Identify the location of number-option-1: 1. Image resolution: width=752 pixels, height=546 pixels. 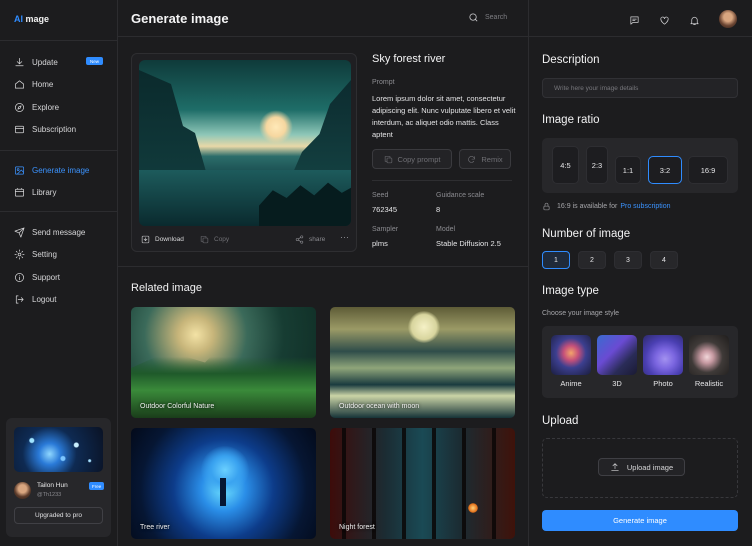
(556, 260).